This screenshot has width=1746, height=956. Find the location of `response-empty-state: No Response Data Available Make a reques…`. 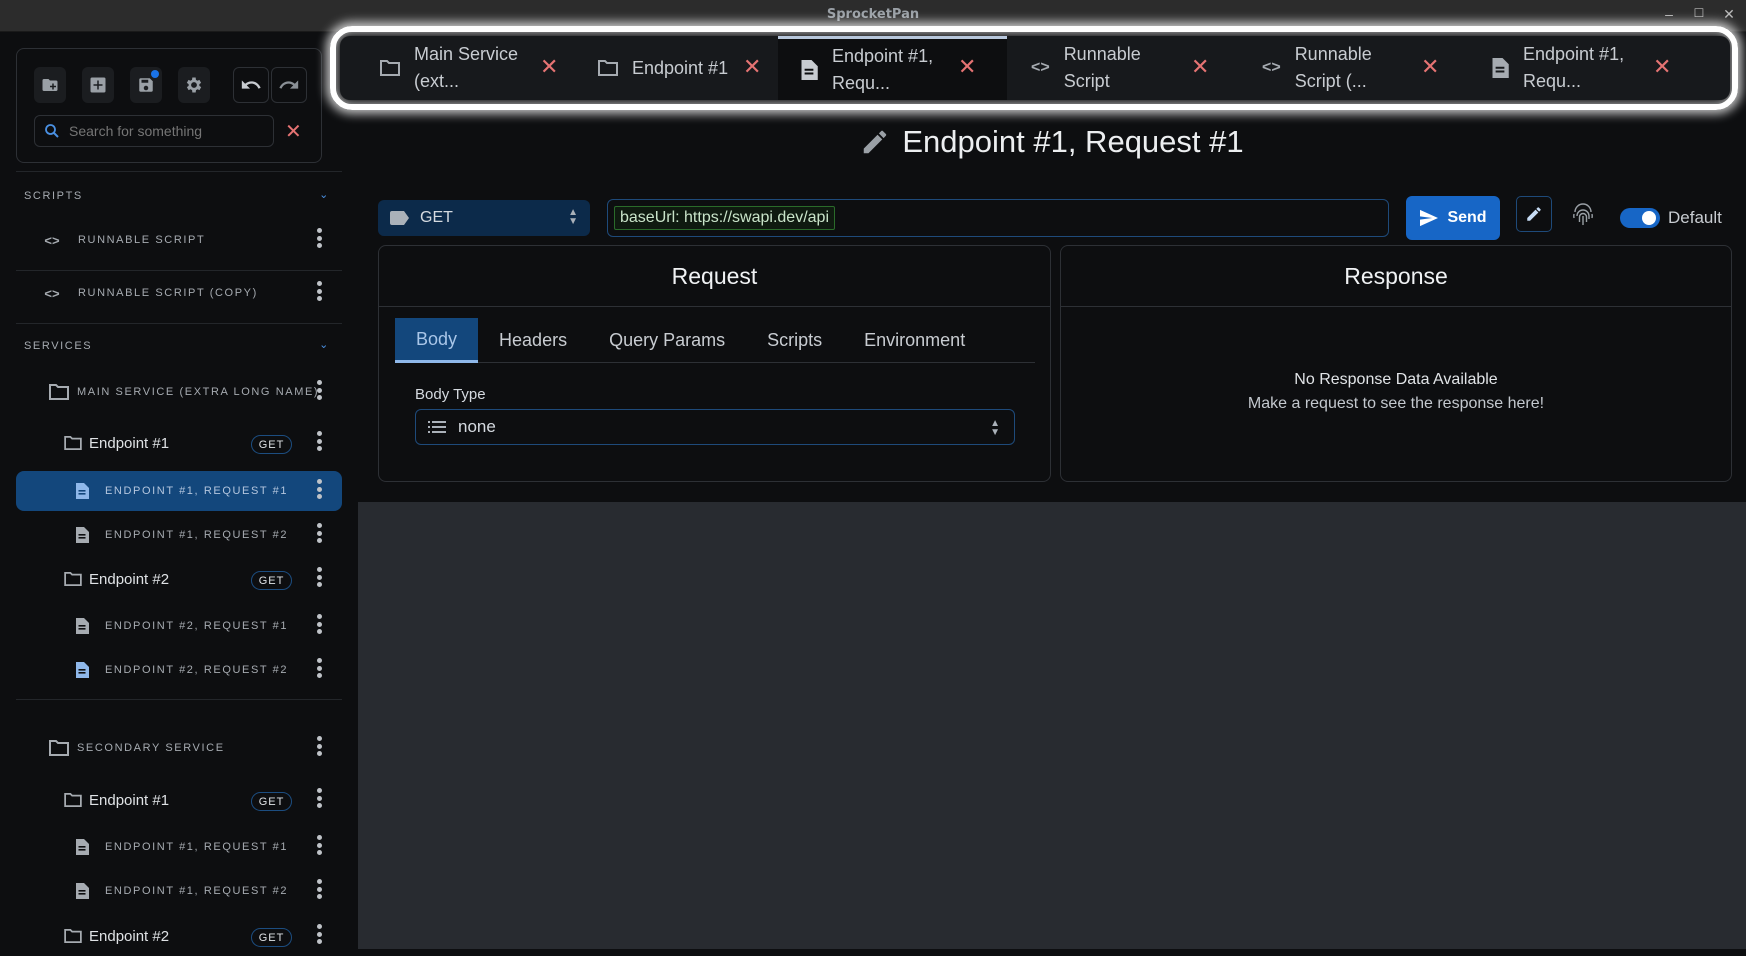

response-empty-state: No Response Data Available Make a reques… is located at coordinates (1396, 392).